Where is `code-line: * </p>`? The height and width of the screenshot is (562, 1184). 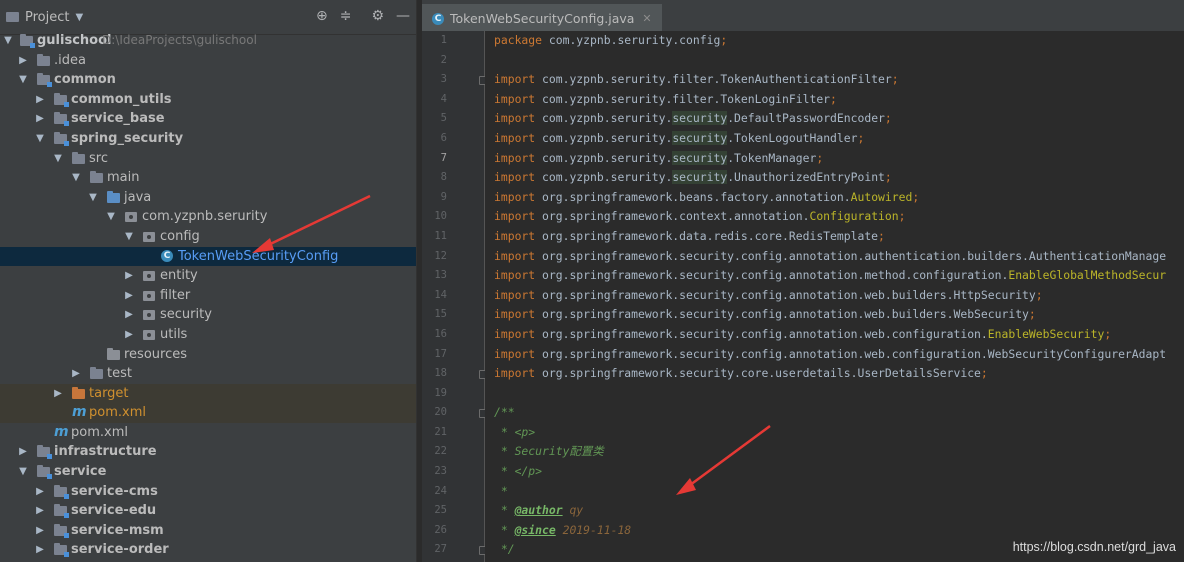 code-line: * </p> is located at coordinates (834, 472).